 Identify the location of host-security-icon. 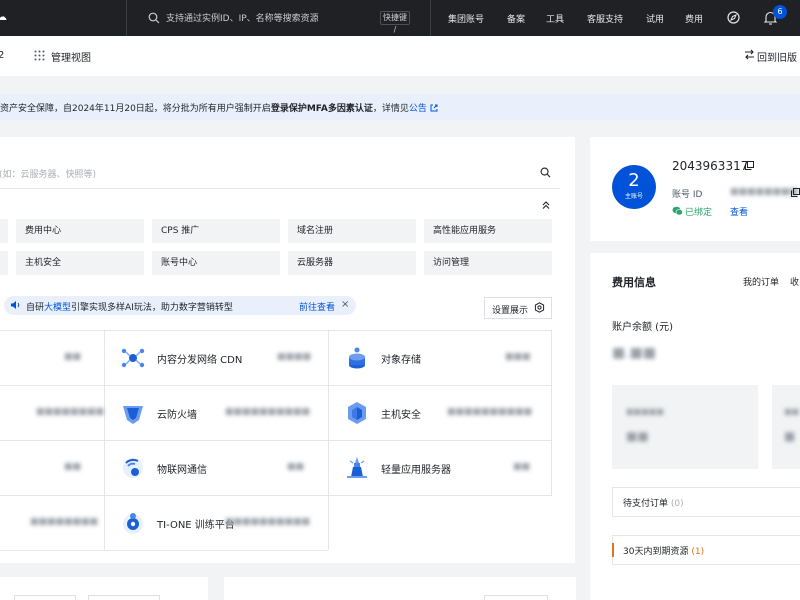
(357, 413).